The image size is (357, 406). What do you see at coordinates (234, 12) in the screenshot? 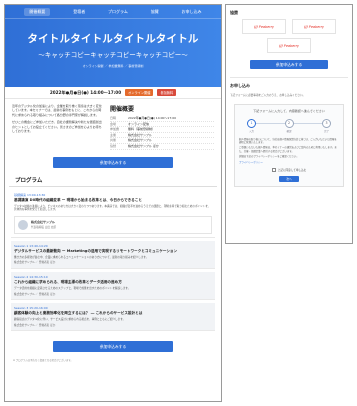
I see `sponsors-heading: 協賛` at bounding box center [234, 12].